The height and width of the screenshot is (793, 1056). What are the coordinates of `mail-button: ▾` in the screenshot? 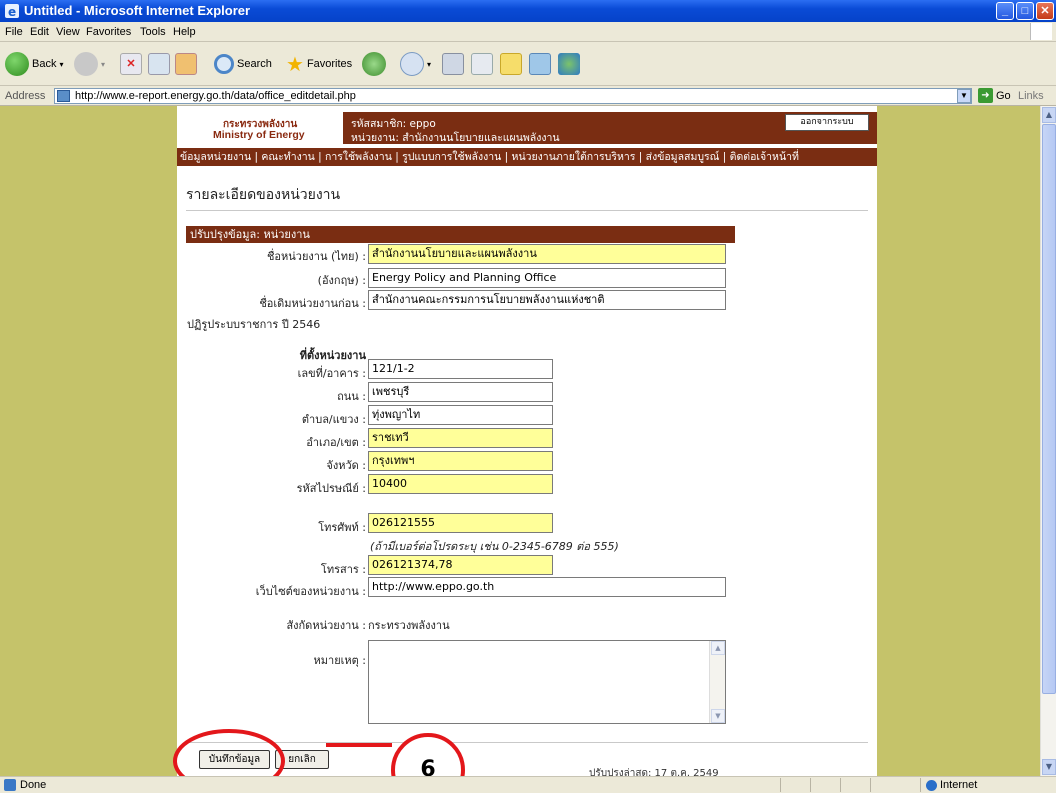 It's located at (415, 64).